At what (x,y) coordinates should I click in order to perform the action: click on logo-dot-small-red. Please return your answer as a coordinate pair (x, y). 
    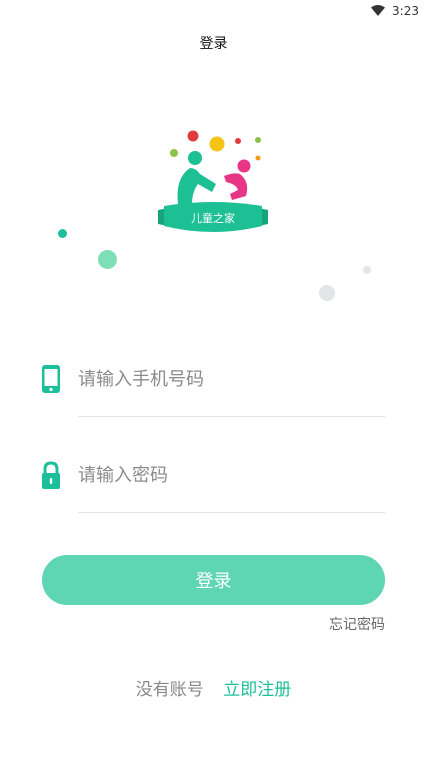
    Looking at the image, I should click on (238, 141).